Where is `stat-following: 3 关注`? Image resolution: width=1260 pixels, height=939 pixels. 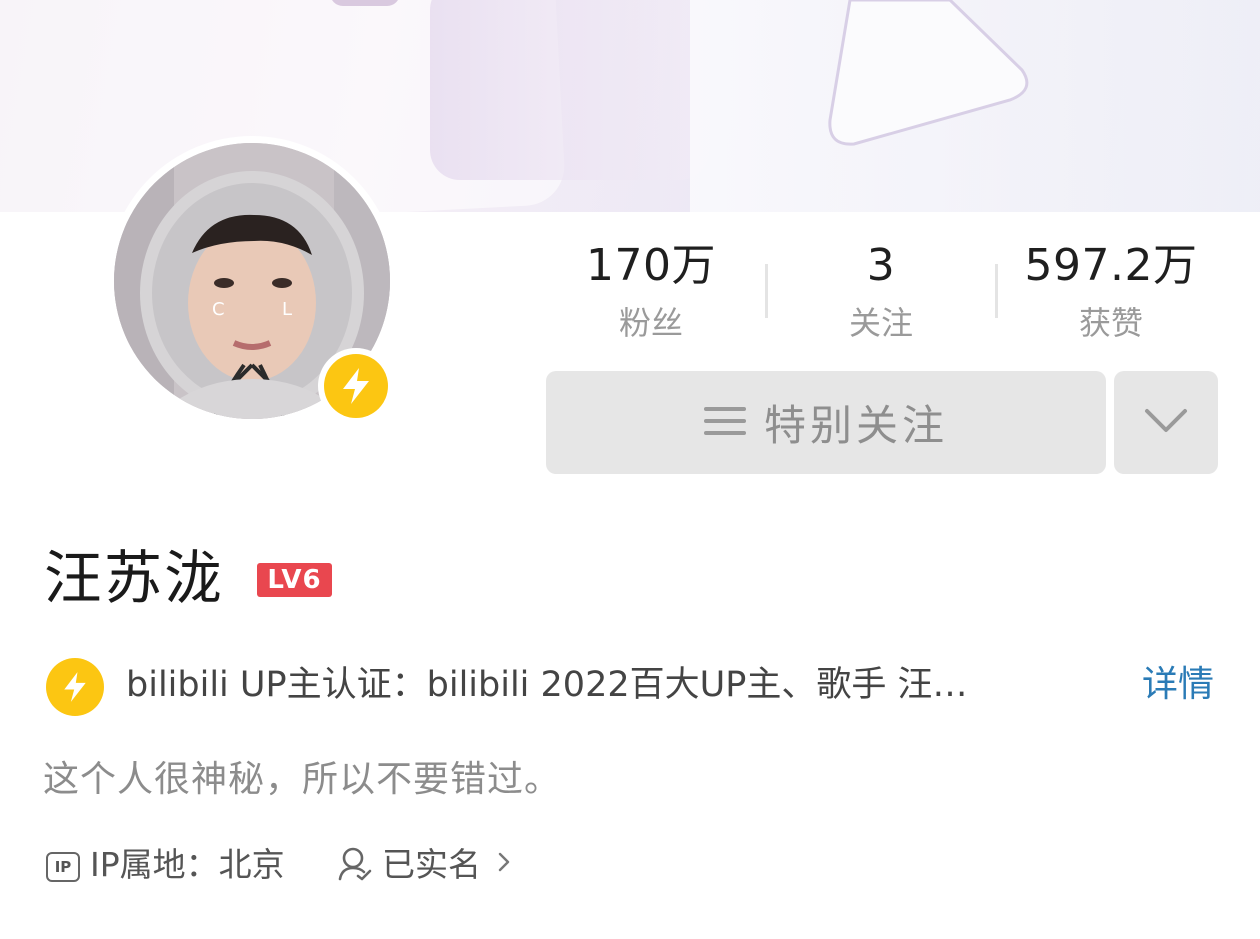 stat-following: 3 关注 is located at coordinates (881, 293).